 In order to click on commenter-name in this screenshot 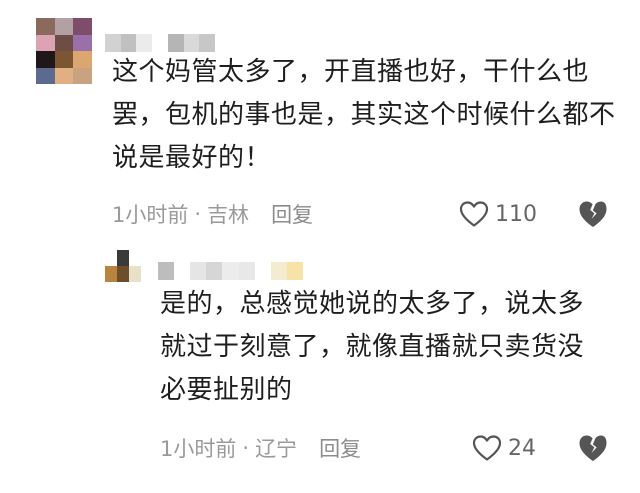, I will do `click(160, 43)`.